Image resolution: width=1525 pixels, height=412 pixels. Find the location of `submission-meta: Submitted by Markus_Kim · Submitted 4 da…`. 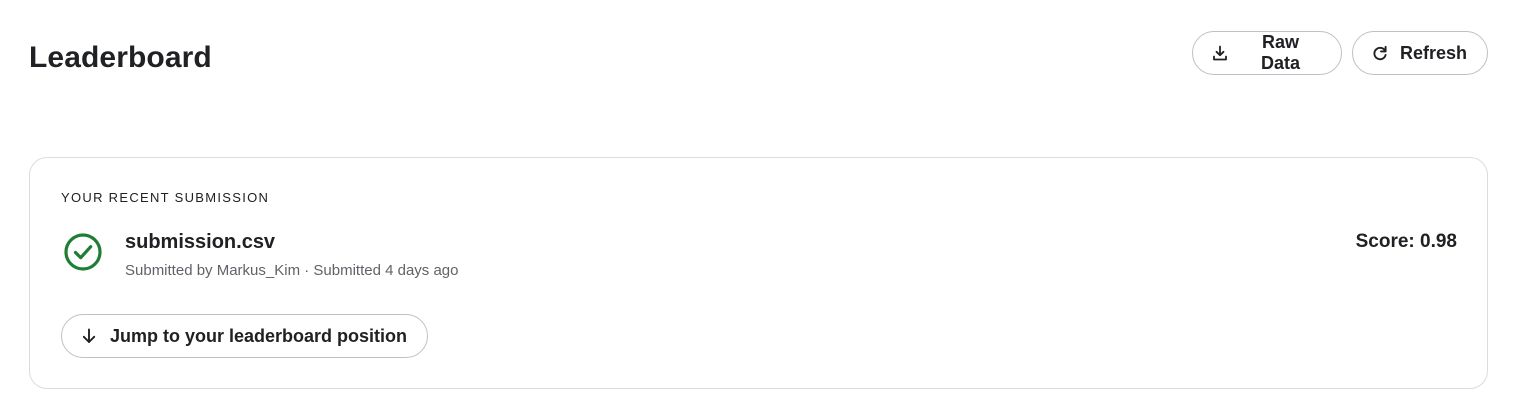

submission-meta: Submitted by Markus_Kim · Submitted 4 da… is located at coordinates (292, 270).